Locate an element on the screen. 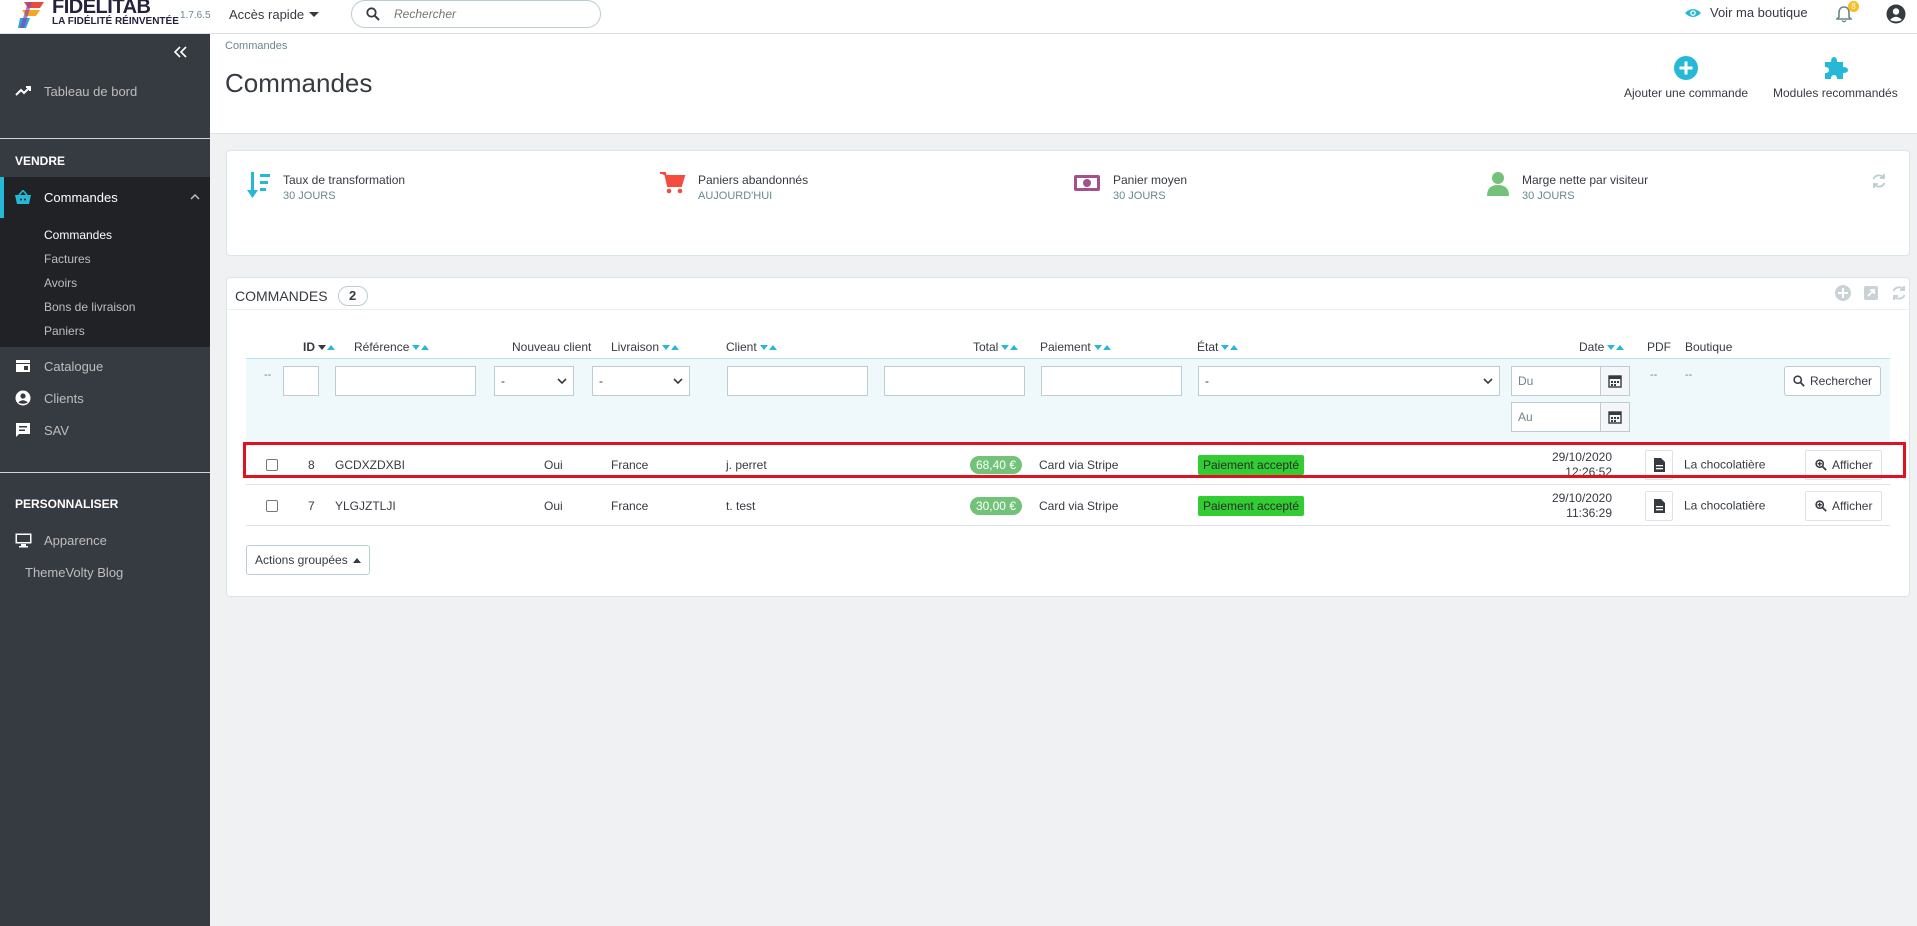 The image size is (1917, 926). section-title-customize: PERSONNALISER is located at coordinates (67, 504).